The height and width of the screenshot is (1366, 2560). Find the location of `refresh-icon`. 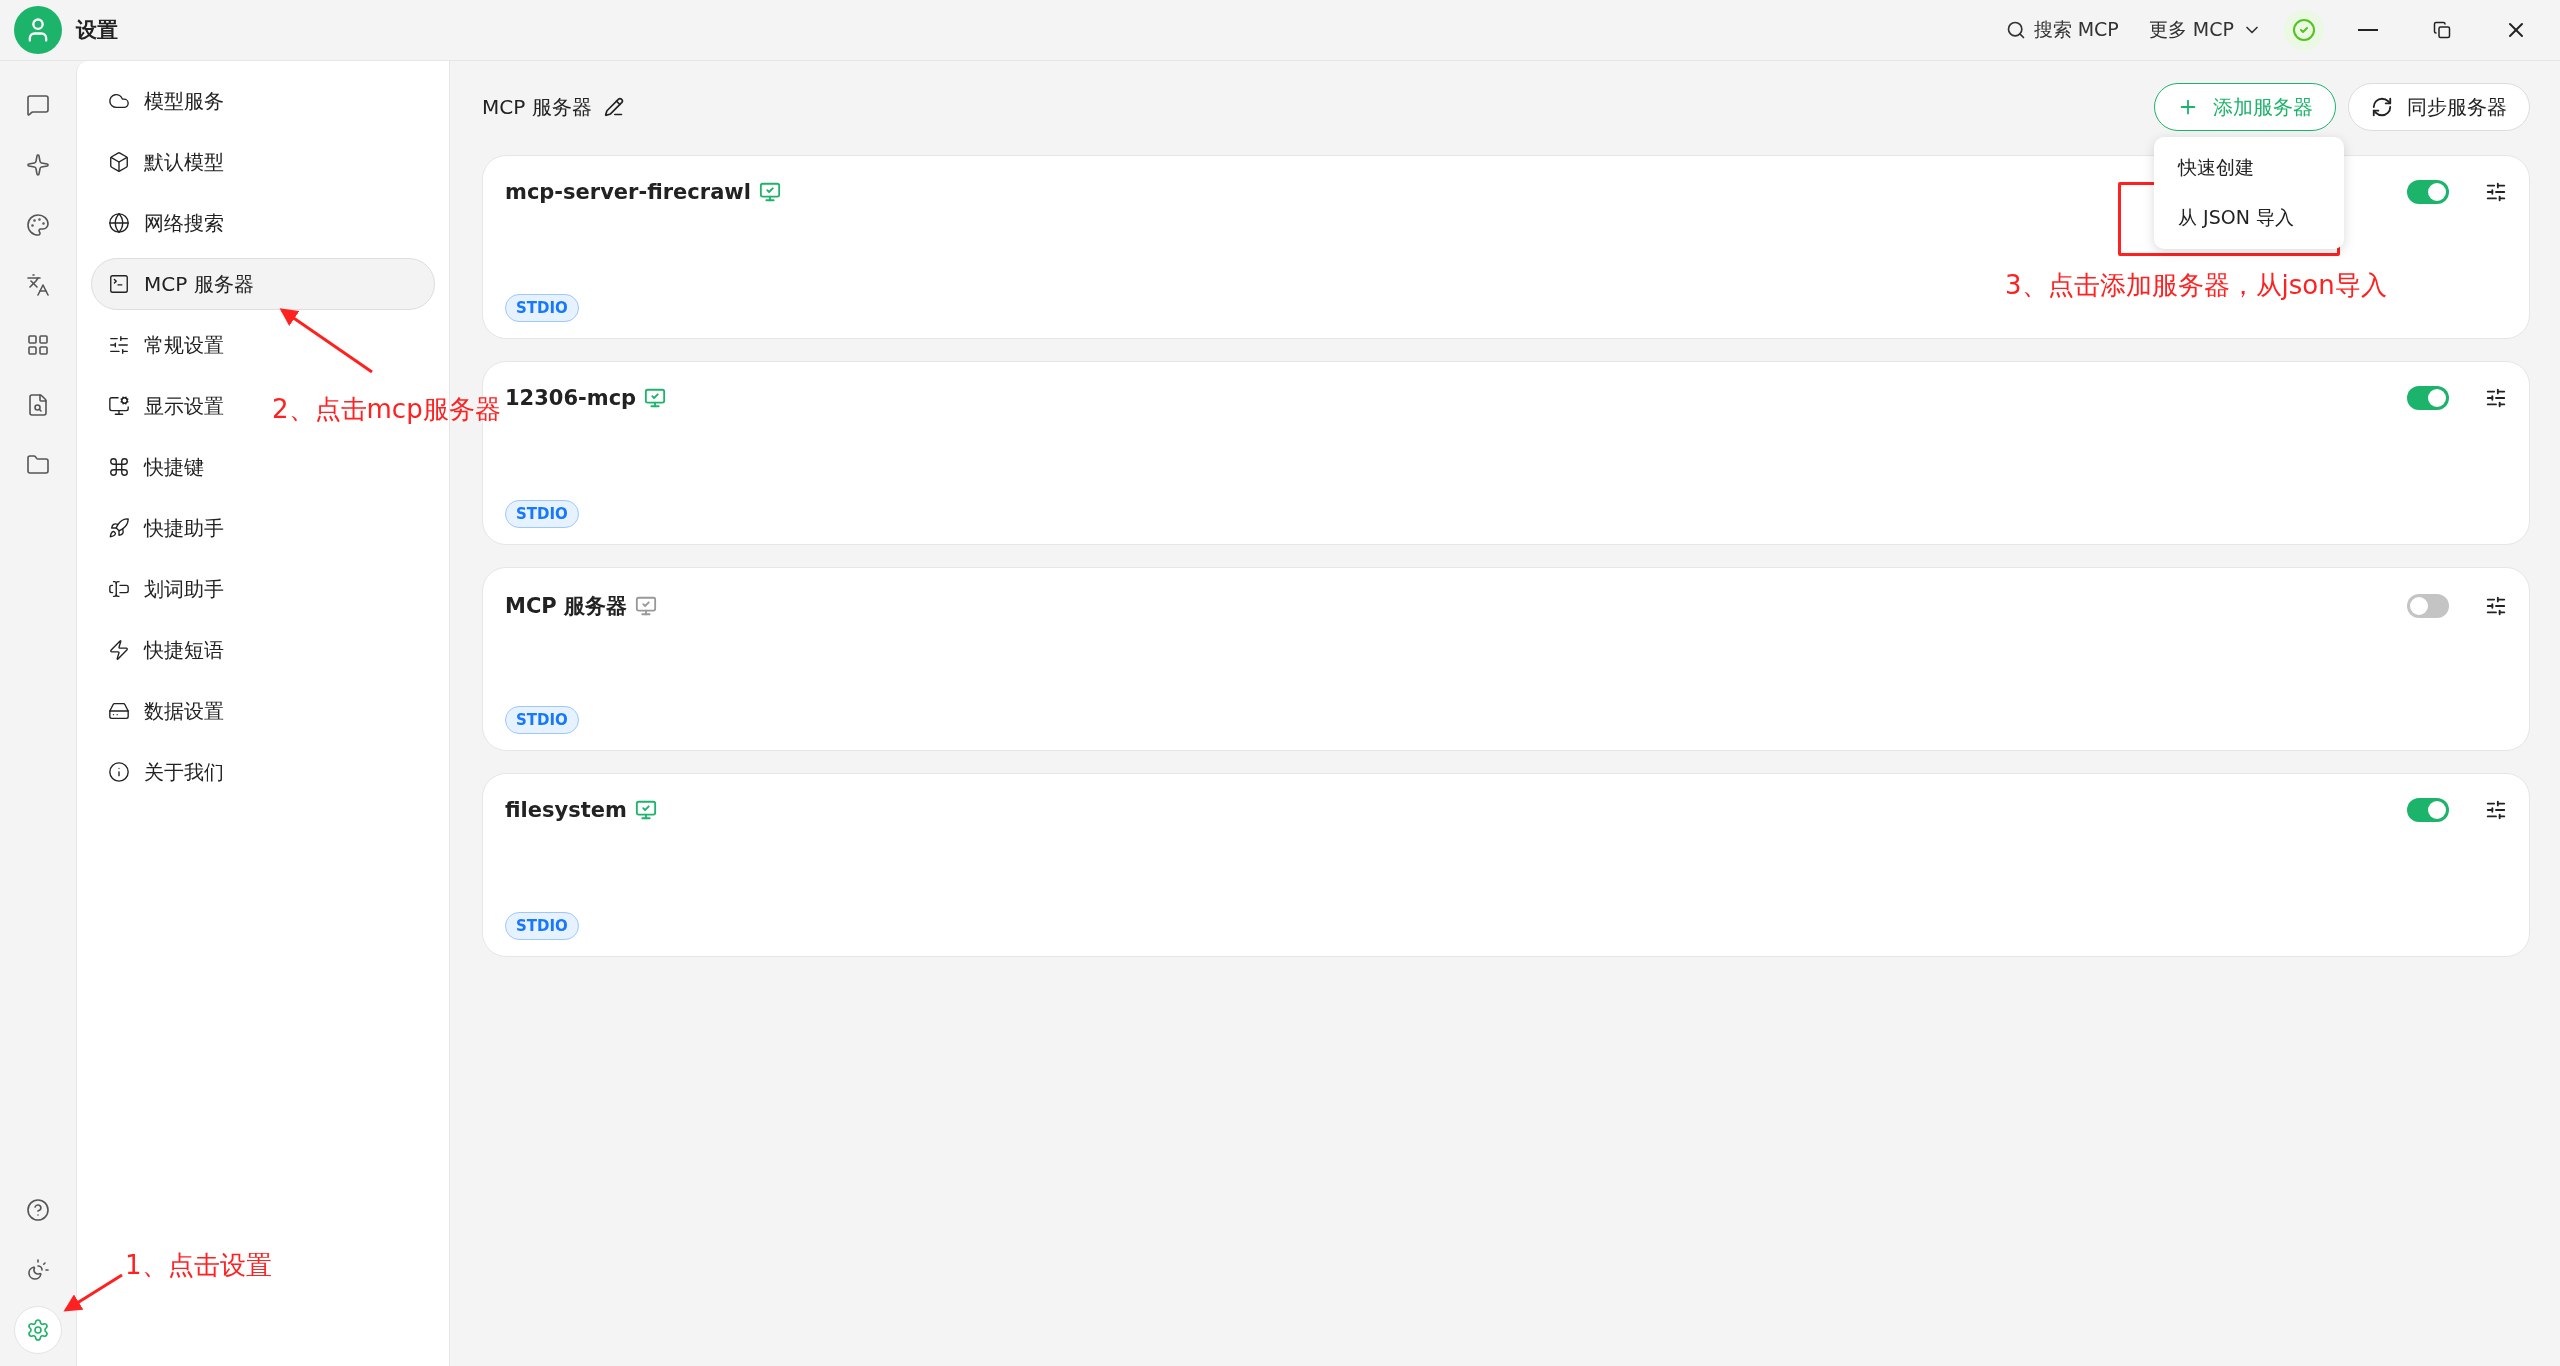

refresh-icon is located at coordinates (2382, 107).